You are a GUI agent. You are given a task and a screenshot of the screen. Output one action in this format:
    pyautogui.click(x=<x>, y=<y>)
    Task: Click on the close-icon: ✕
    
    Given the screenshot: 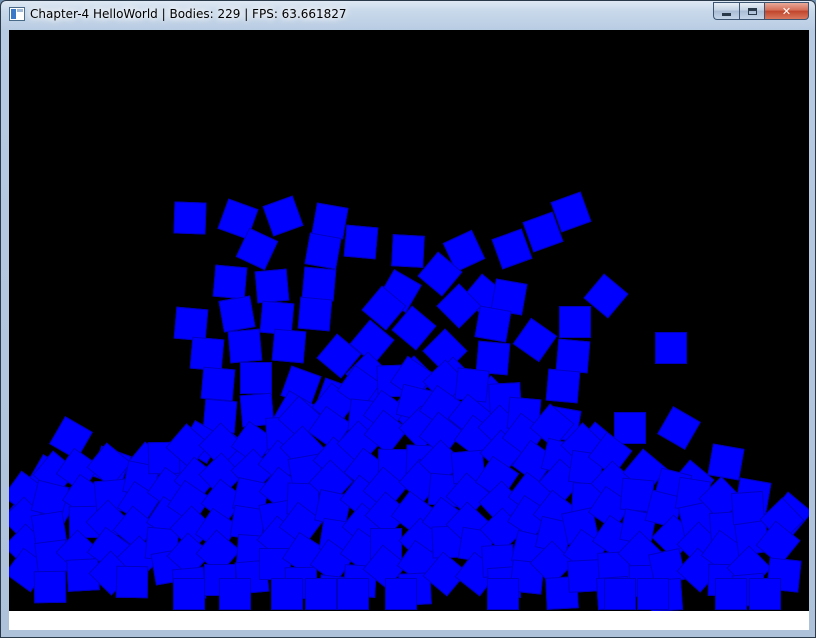 What is the action you would take?
    pyautogui.click(x=786, y=11)
    